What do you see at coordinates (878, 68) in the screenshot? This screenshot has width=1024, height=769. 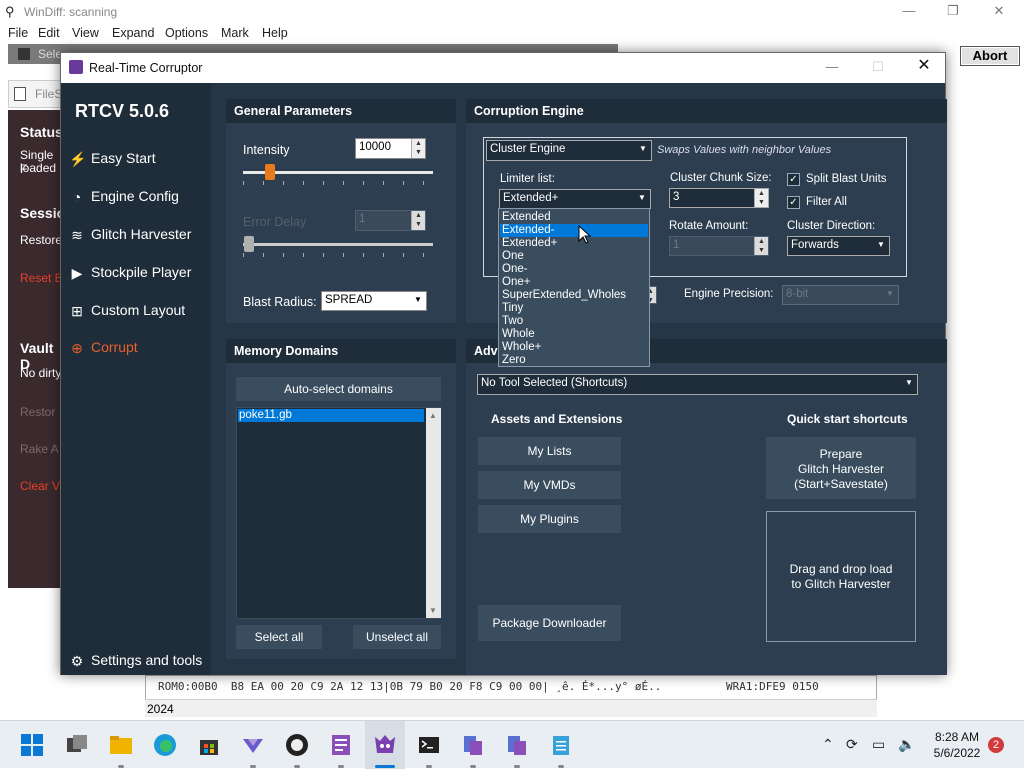 I see `maximize-icon: ☐` at bounding box center [878, 68].